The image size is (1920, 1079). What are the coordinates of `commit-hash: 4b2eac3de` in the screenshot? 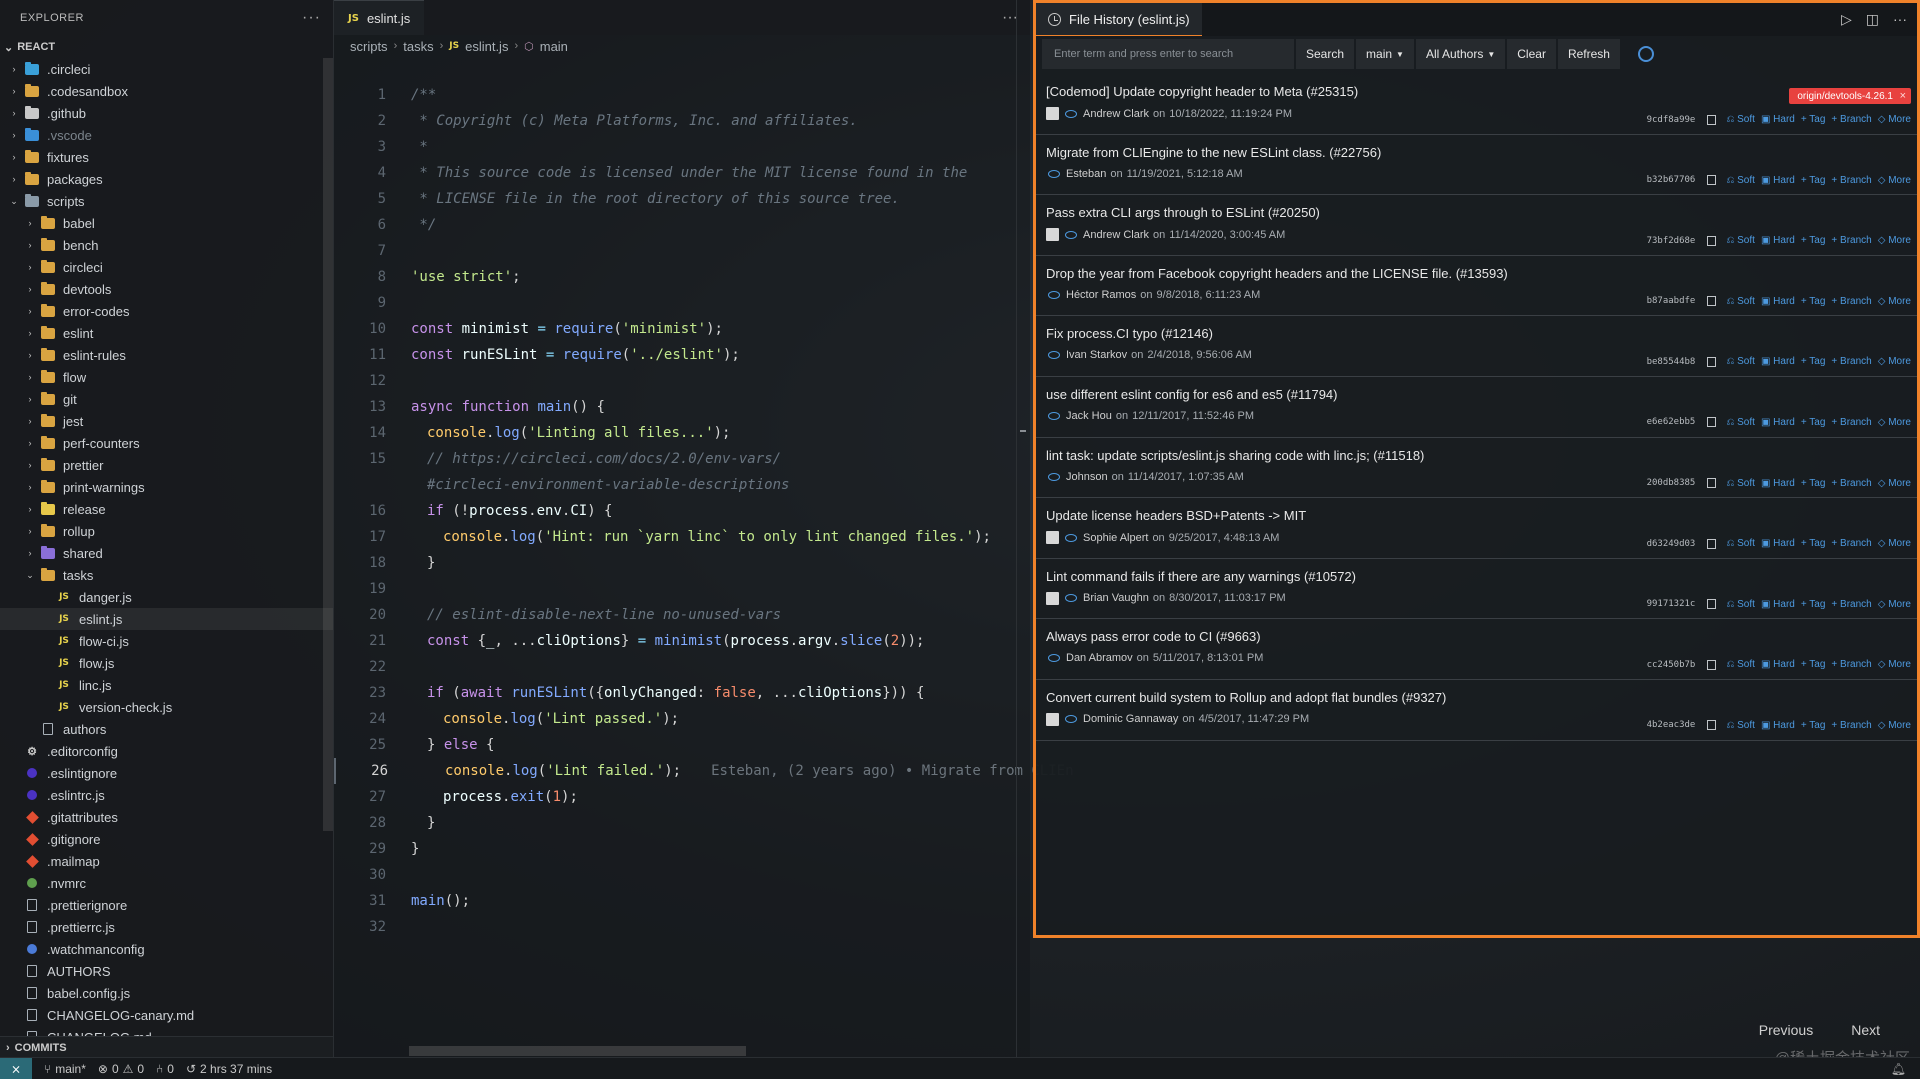 It's located at (1671, 725).